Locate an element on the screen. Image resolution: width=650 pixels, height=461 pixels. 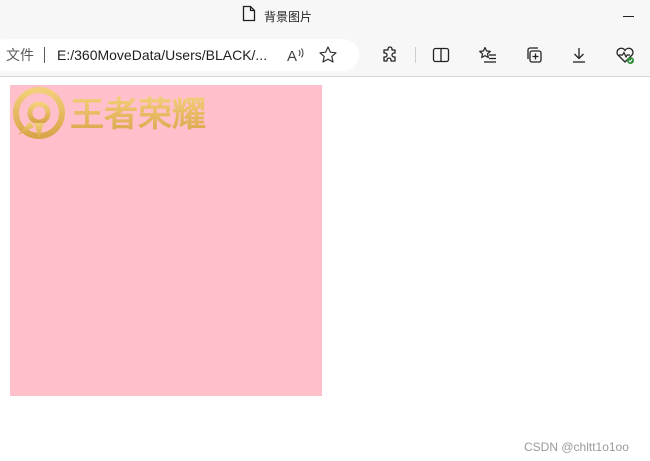
minimize-button is located at coordinates (628, 16).